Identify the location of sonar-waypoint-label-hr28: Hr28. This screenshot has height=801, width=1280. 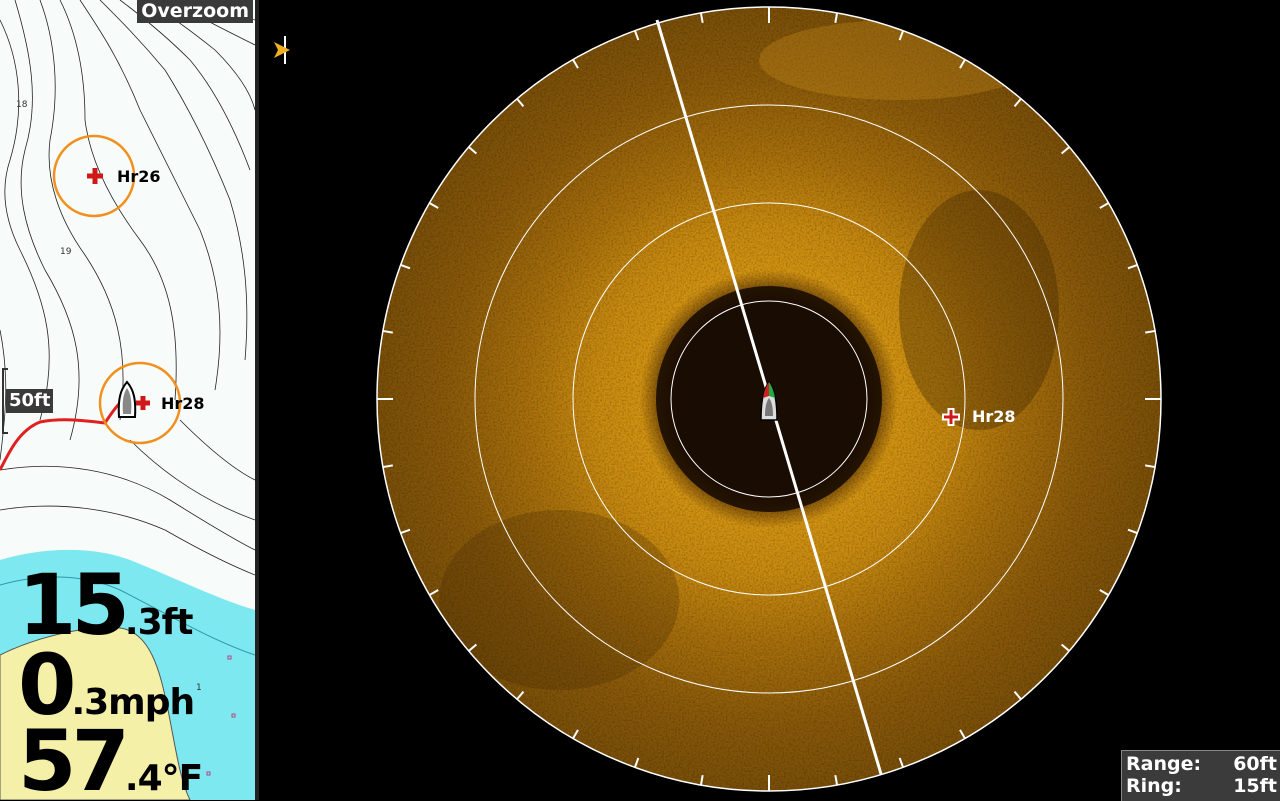
(994, 416).